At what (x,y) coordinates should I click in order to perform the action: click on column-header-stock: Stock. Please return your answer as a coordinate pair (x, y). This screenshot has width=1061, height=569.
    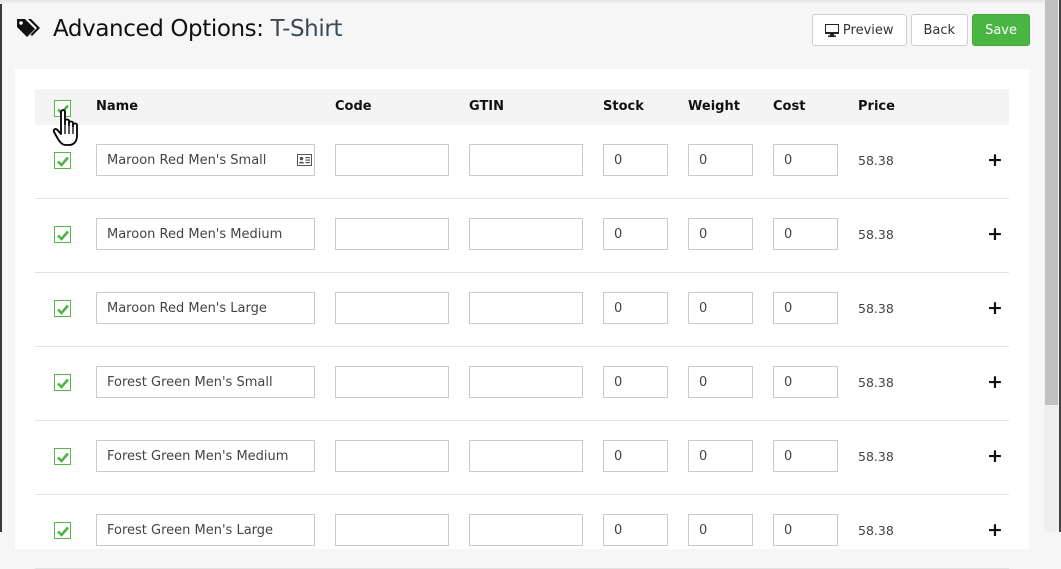
    Looking at the image, I should click on (623, 106).